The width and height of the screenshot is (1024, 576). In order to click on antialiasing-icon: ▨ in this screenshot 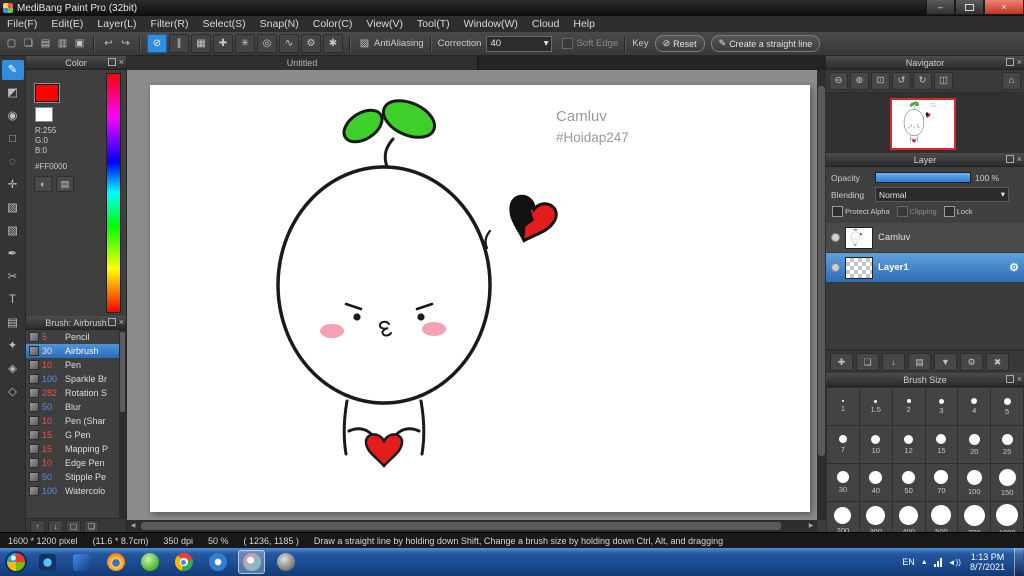, I will do `click(364, 43)`.